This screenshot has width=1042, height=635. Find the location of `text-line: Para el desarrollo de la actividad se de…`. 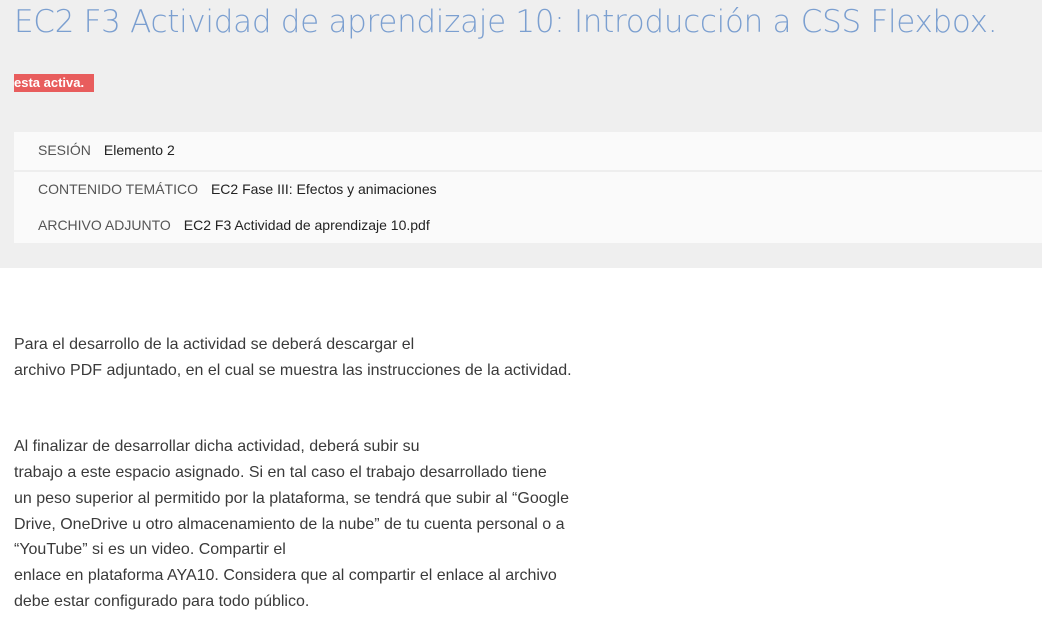

text-line: Para el desarrollo de la actividad se de… is located at coordinates (214, 344).